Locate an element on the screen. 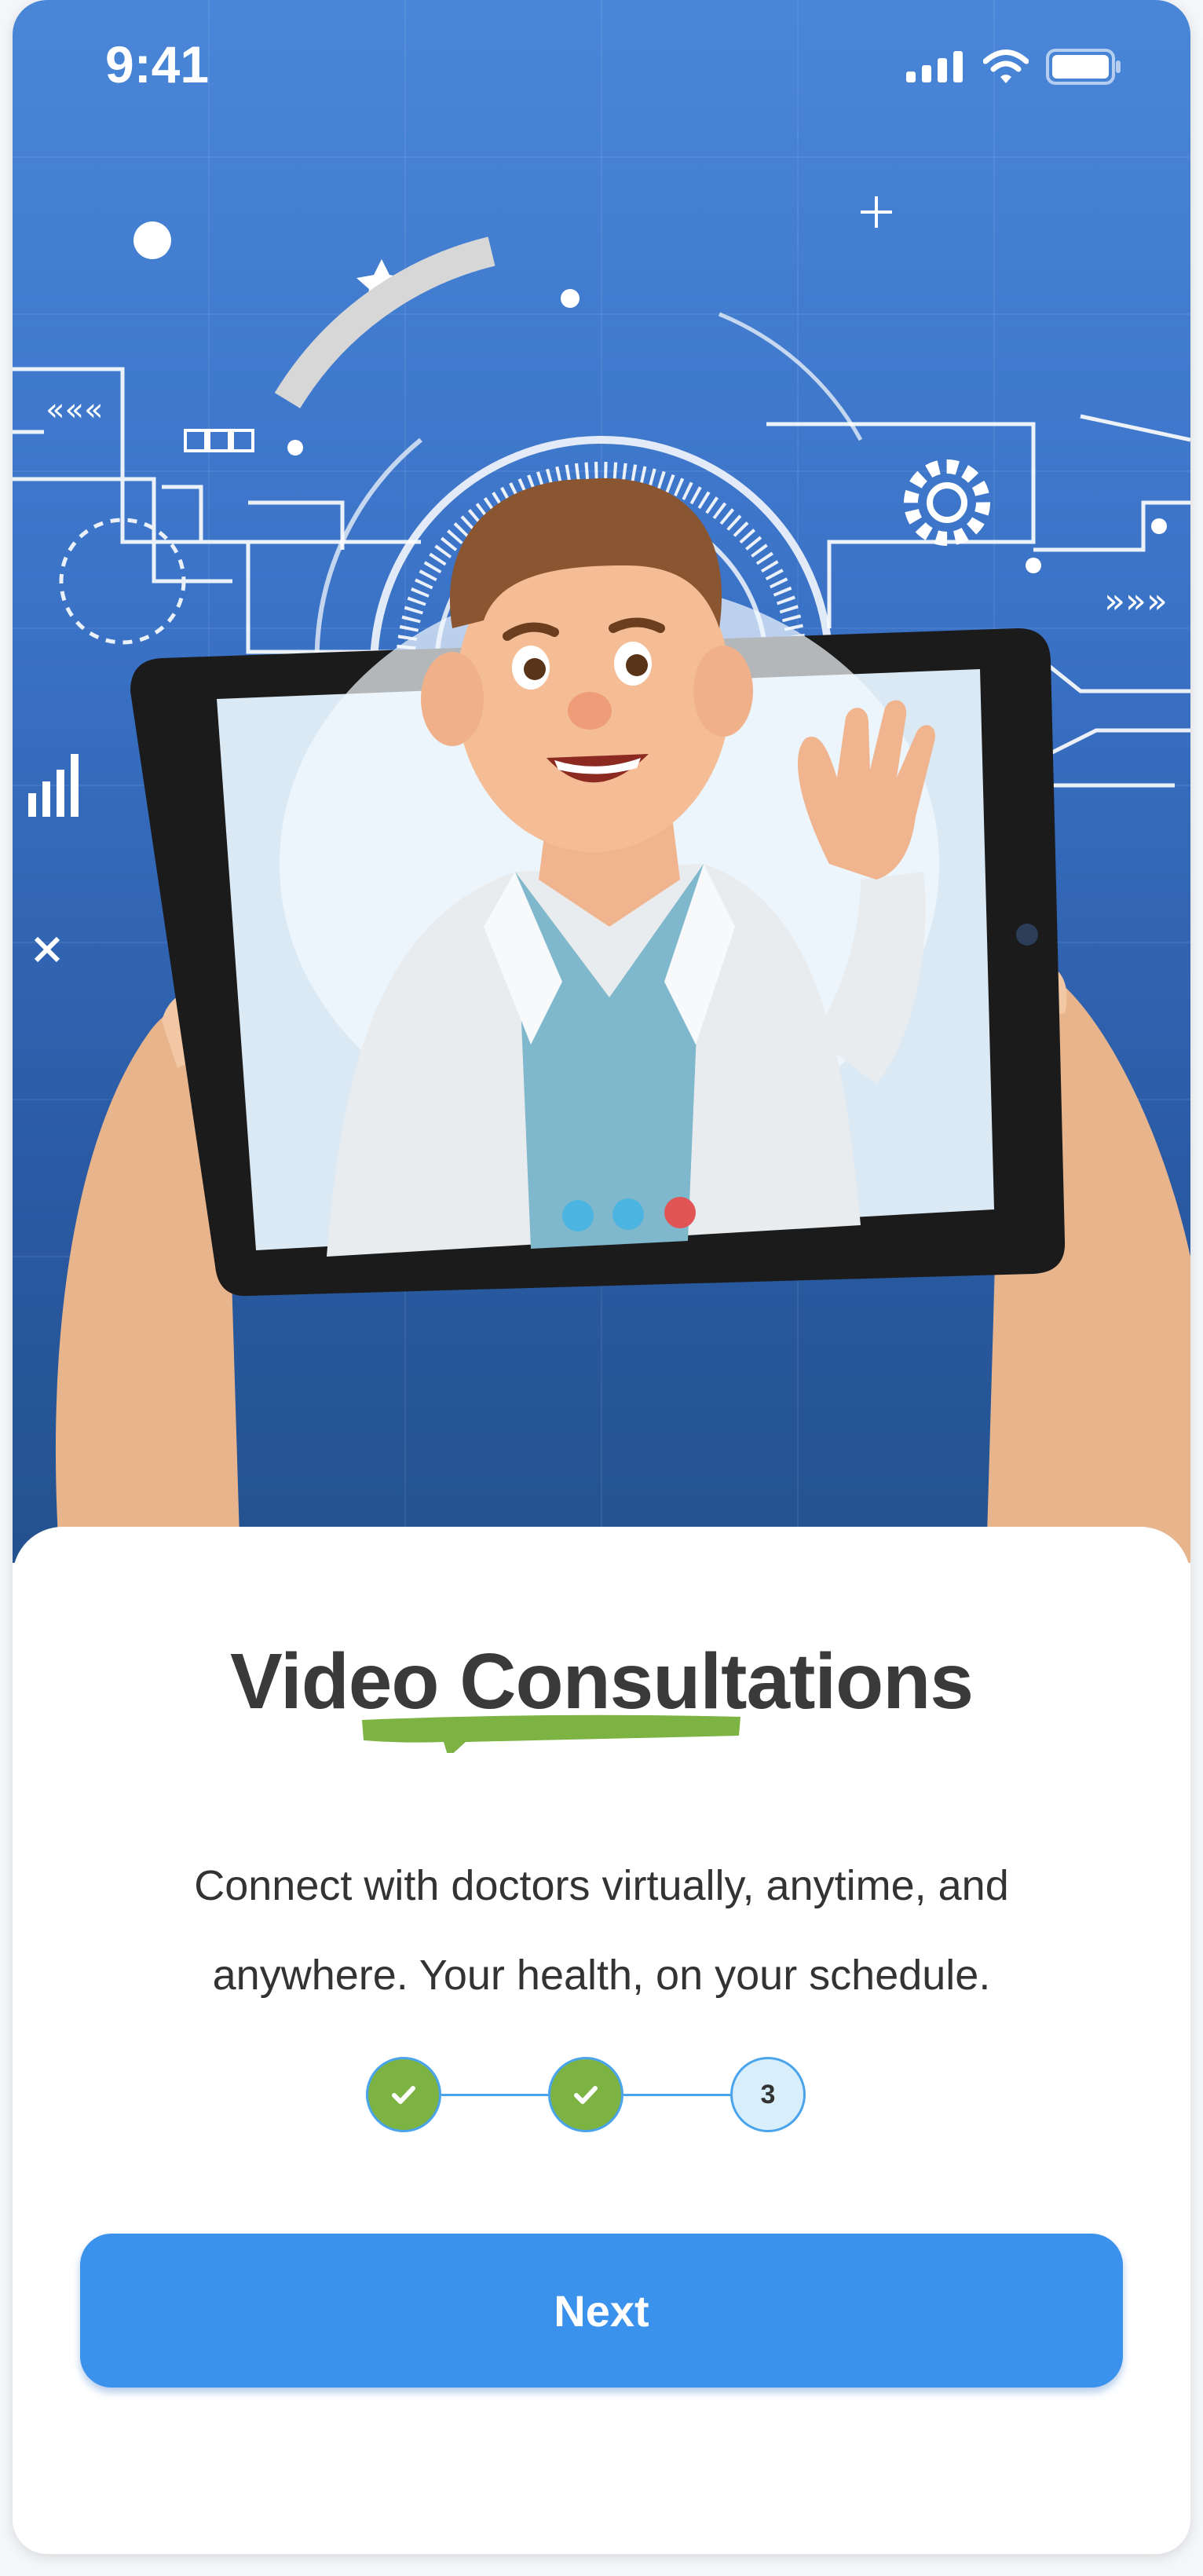 This screenshot has width=1203, height=2576. progress-stepper: 3 is located at coordinates (602, 2096).